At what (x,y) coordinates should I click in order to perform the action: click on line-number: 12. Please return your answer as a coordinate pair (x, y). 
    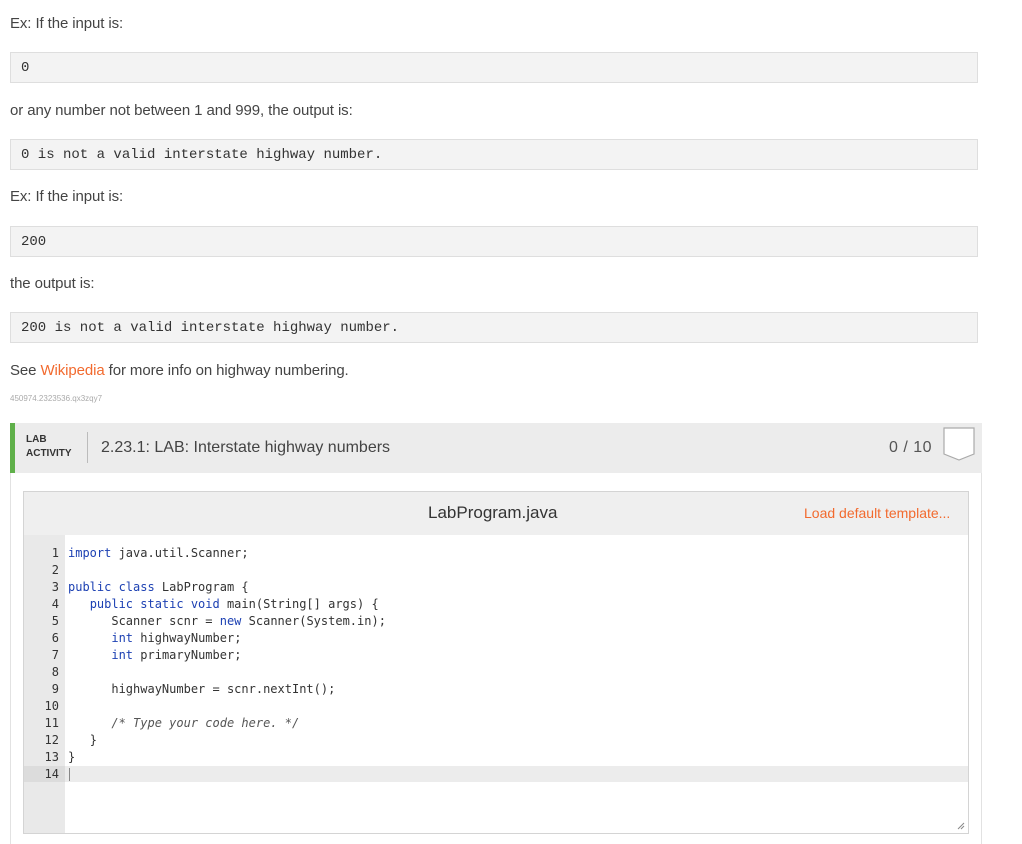
    Looking at the image, I should click on (51, 740).